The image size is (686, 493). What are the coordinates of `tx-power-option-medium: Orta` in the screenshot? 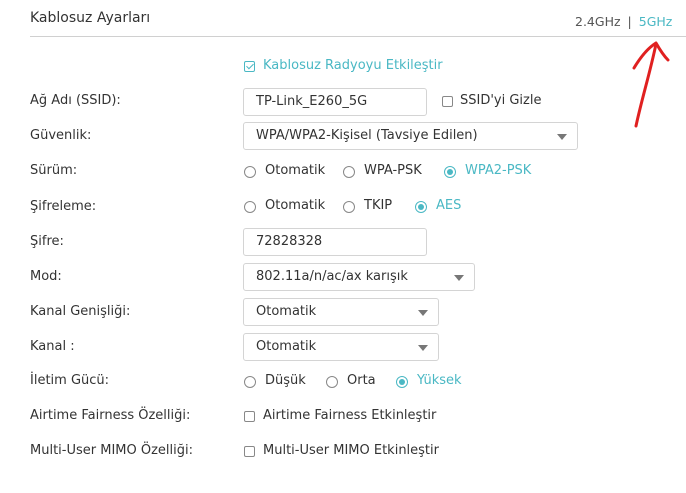 It's located at (361, 380).